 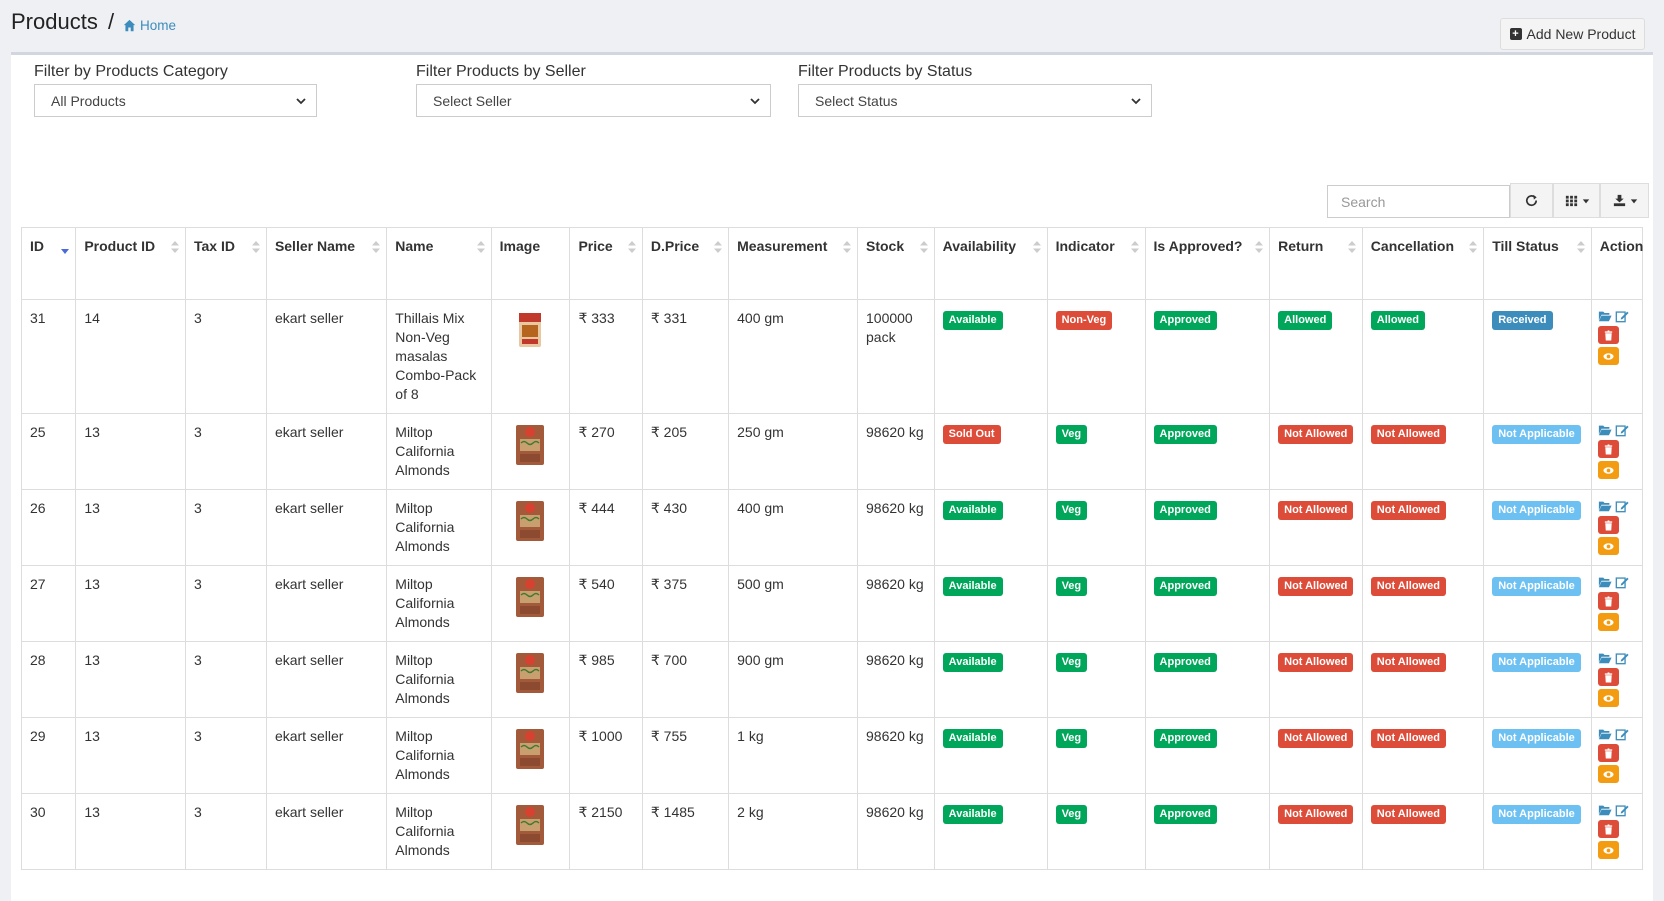 I want to click on column-header: Name, so click(x=439, y=263).